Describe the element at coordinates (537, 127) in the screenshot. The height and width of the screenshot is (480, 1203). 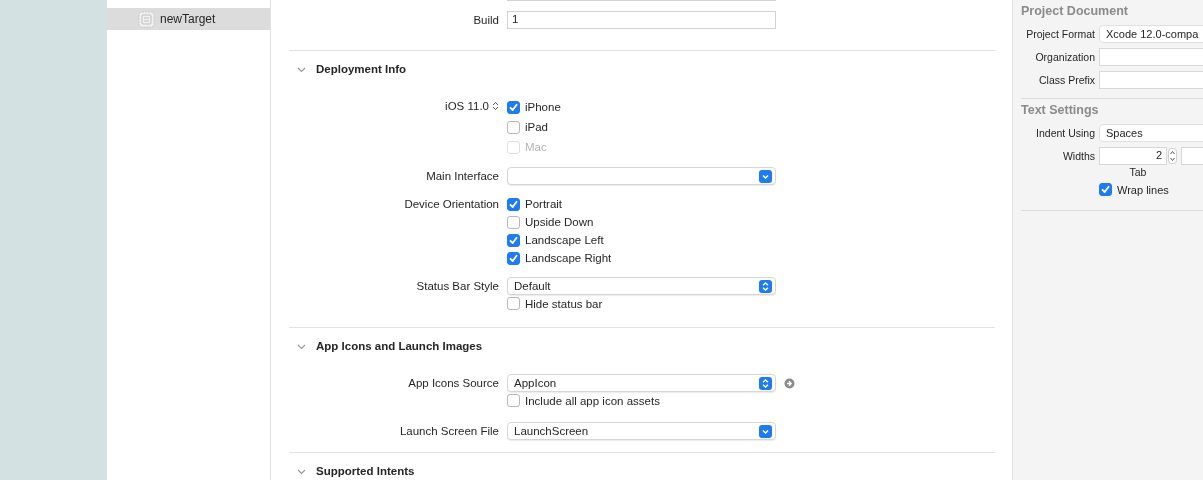
I see `checkbox-label: iPad` at that location.